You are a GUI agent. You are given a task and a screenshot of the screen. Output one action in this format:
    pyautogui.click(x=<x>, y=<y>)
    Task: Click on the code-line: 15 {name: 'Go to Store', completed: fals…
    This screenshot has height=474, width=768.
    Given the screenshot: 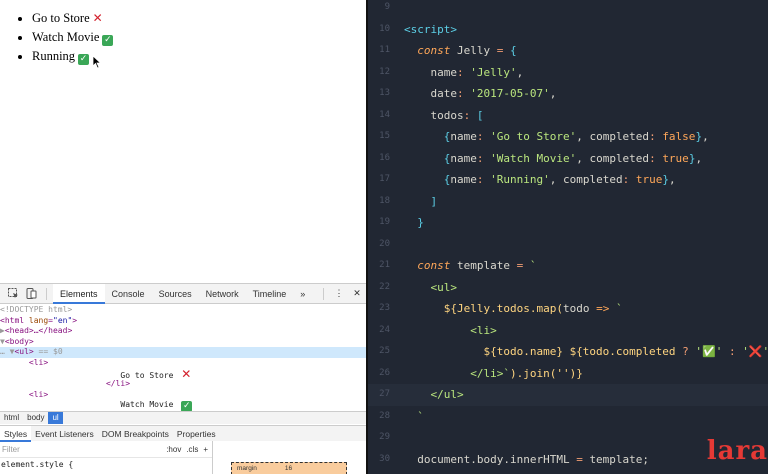 What is the action you would take?
    pyautogui.click(x=568, y=137)
    